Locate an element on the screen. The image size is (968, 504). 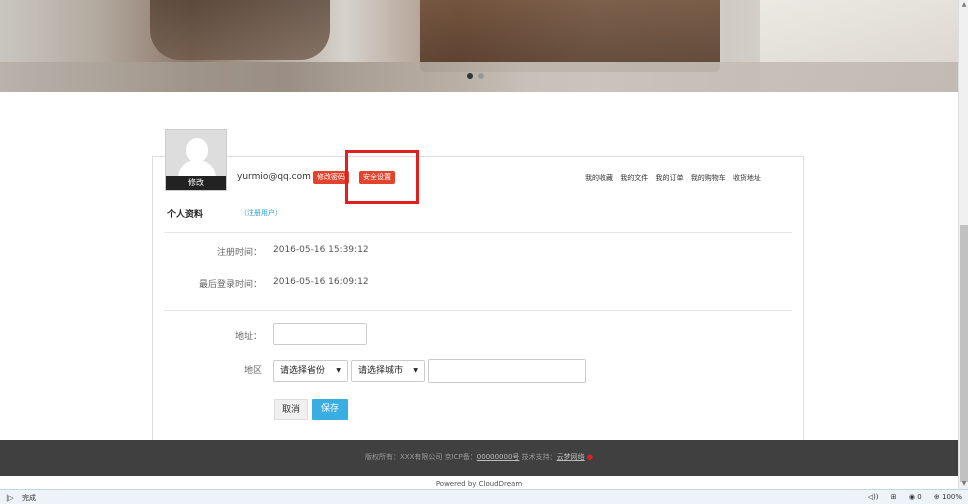
avatar: 修改 is located at coordinates (196, 160).